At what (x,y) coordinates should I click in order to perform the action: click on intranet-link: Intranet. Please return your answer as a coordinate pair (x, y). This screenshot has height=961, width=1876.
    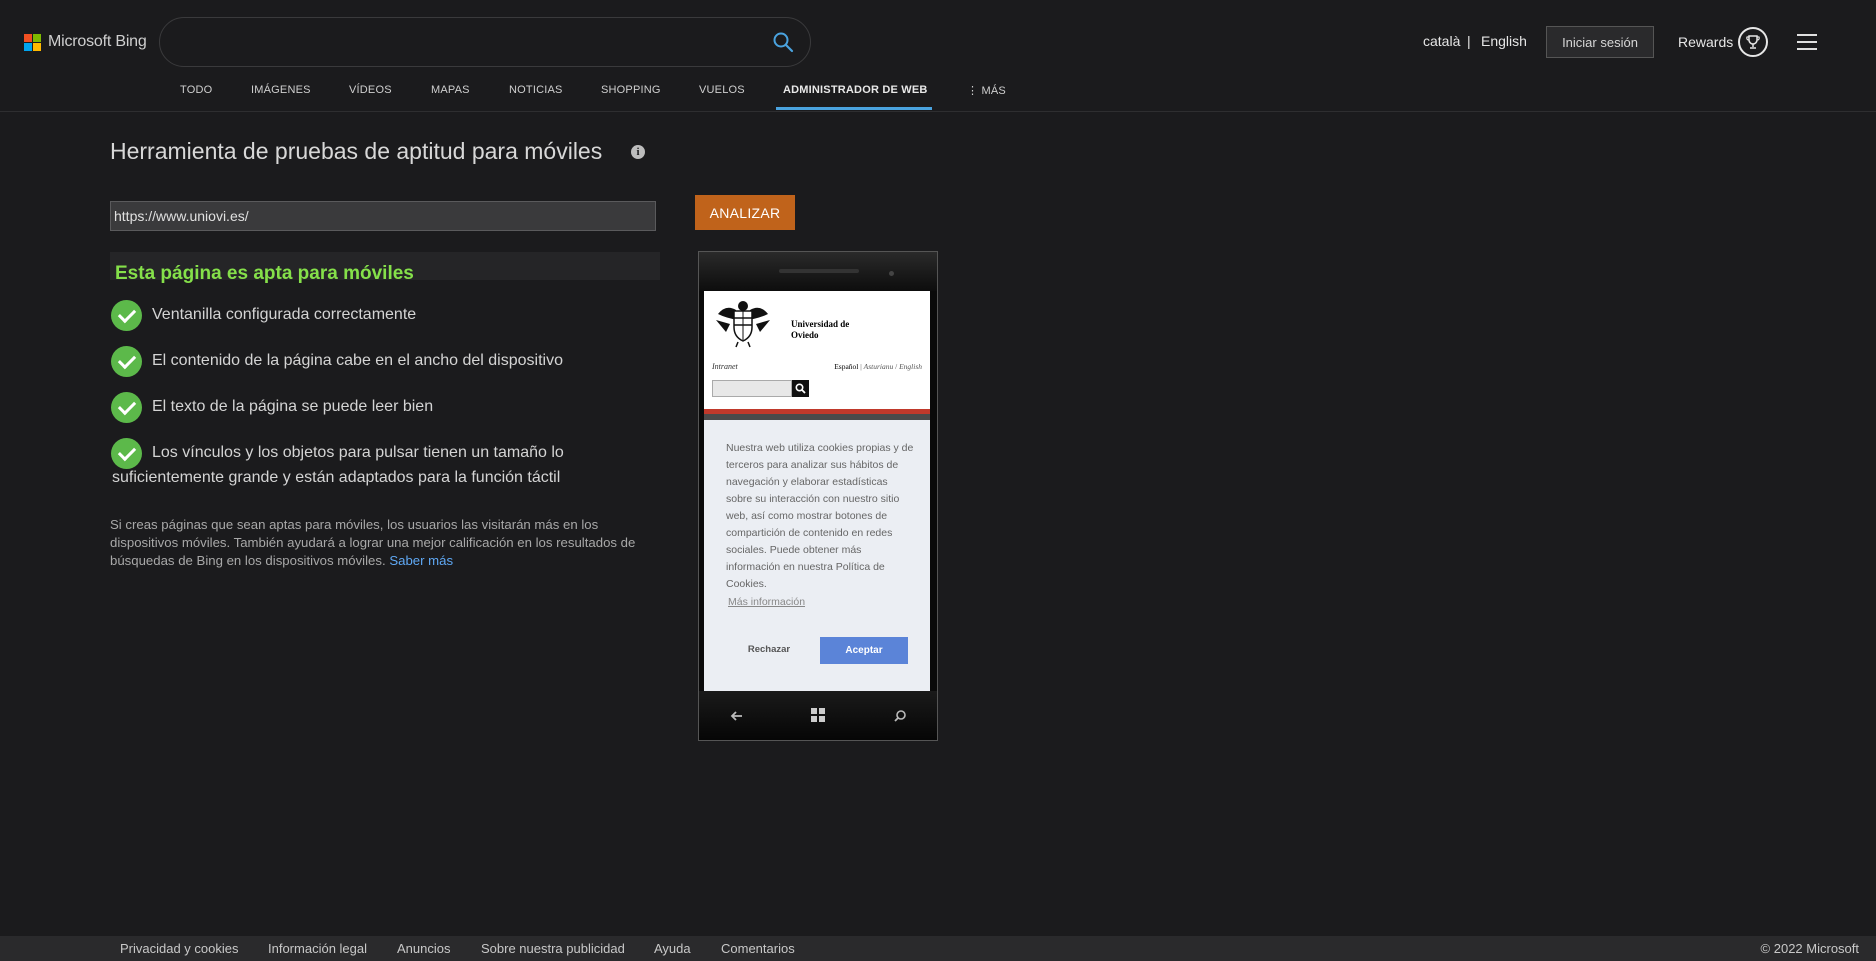
    Looking at the image, I should click on (725, 366).